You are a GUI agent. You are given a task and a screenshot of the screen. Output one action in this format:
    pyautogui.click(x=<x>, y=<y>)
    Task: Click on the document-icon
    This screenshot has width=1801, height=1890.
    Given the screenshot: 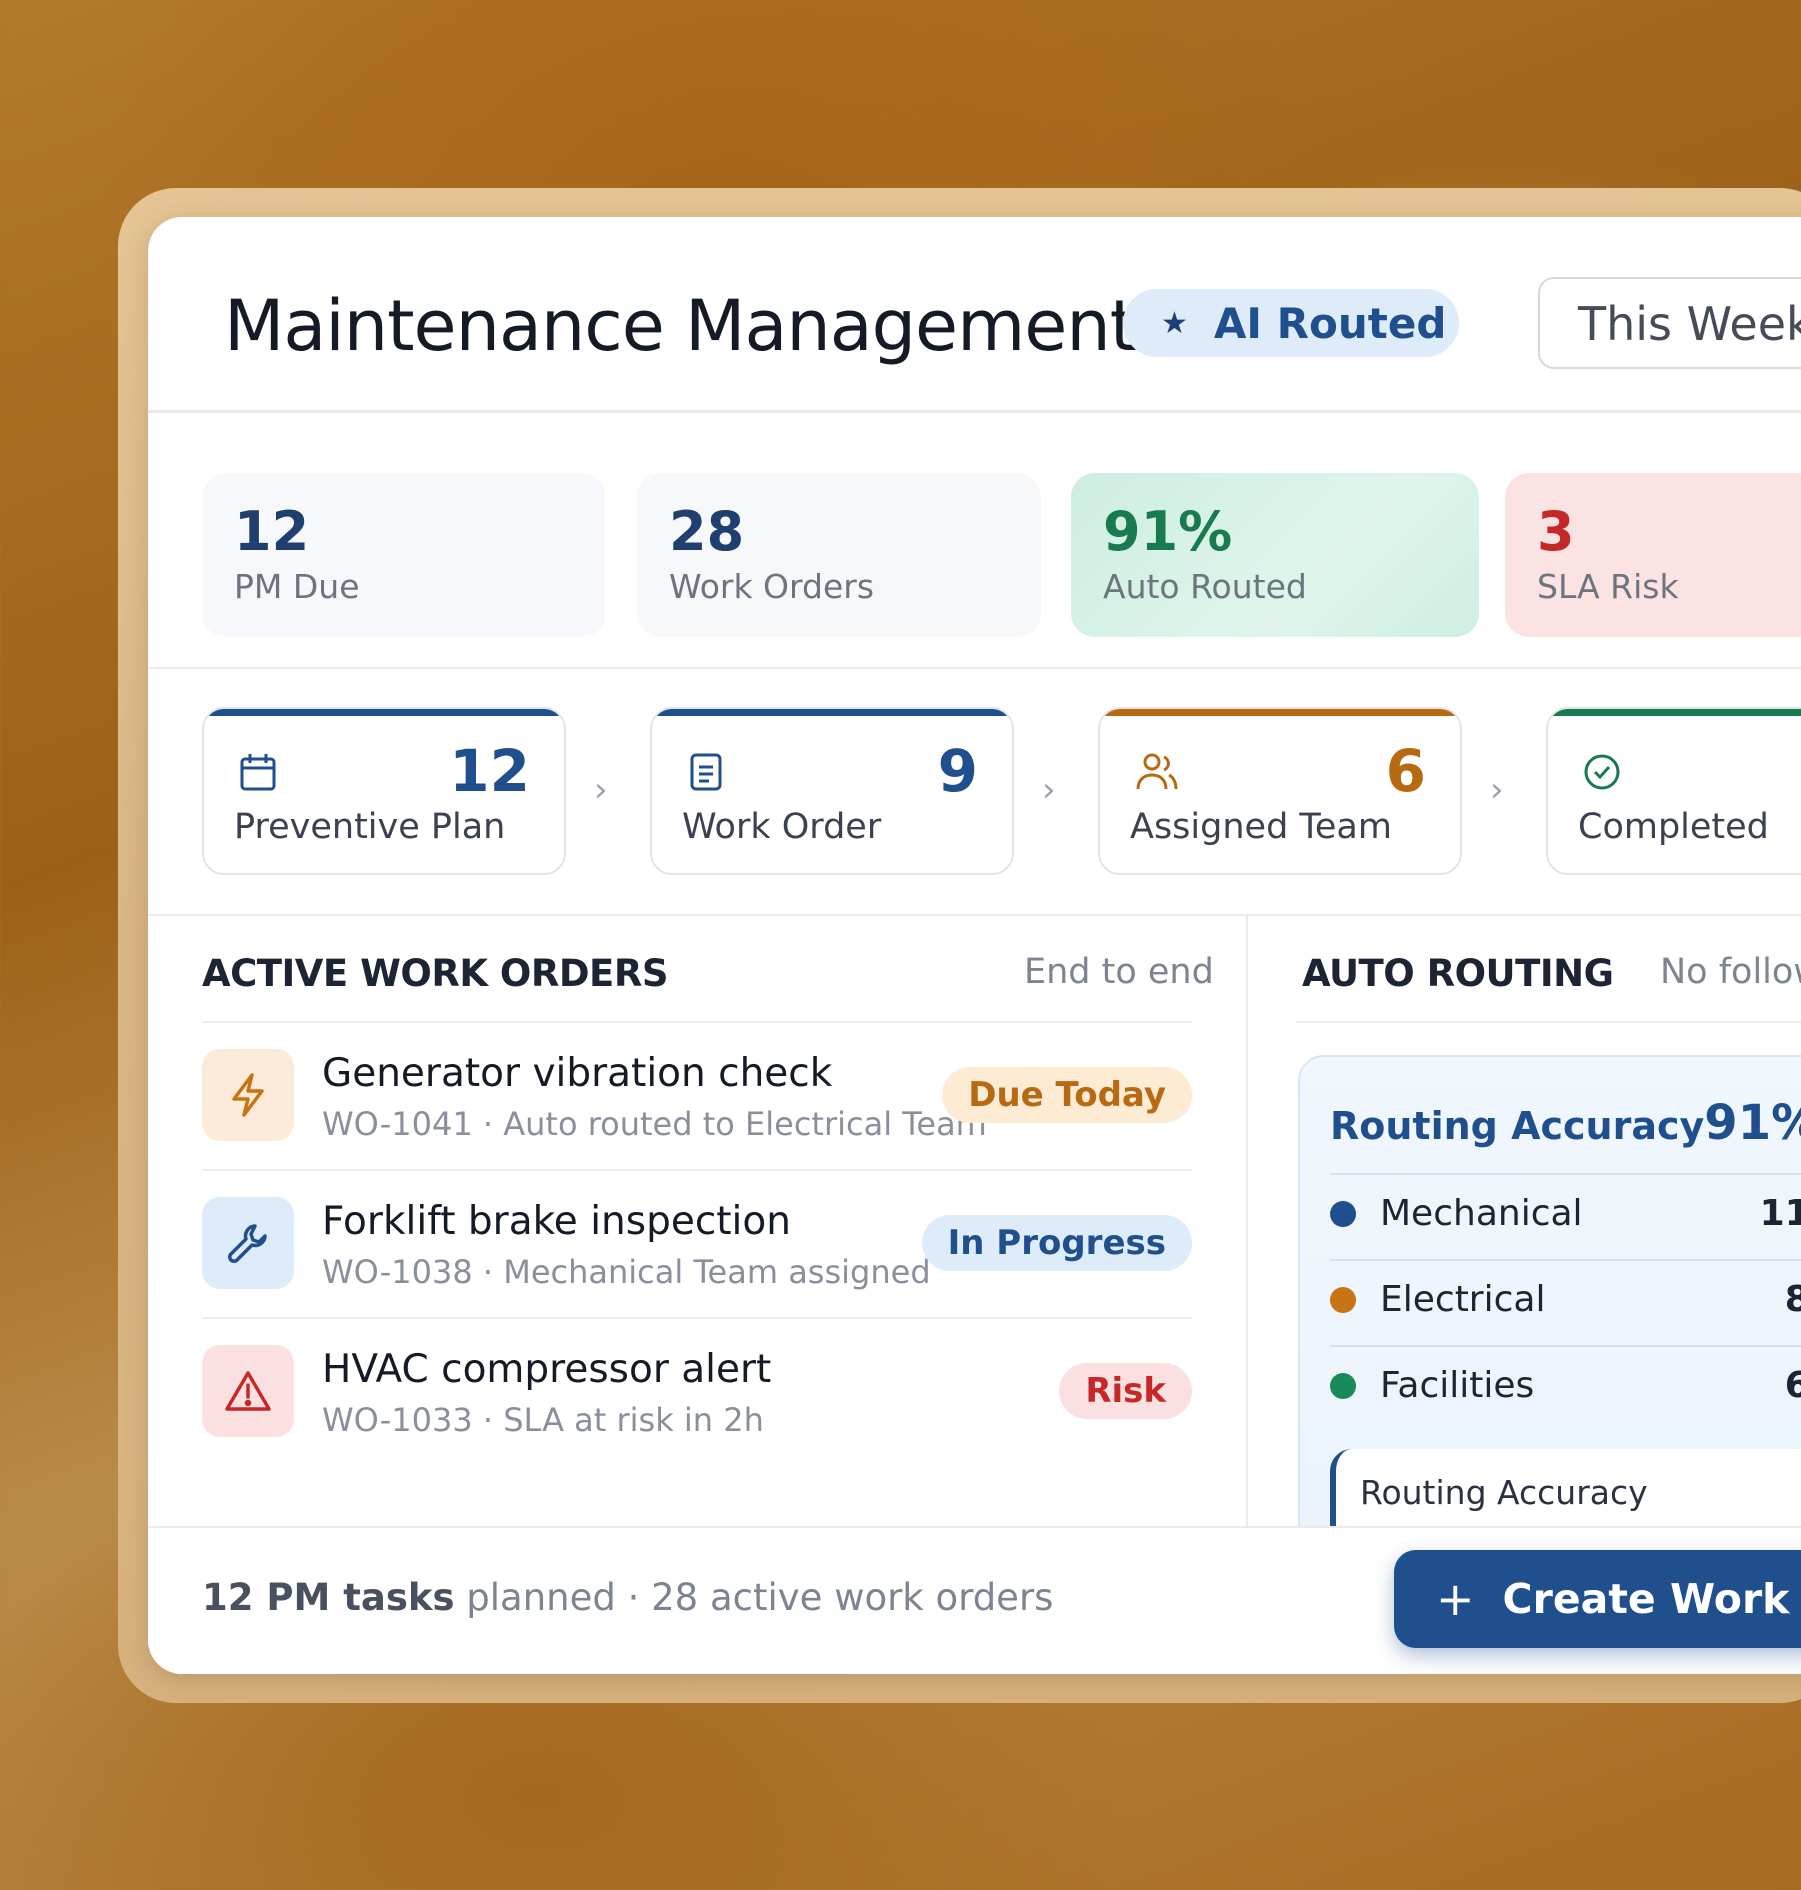 What is the action you would take?
    pyautogui.click(x=706, y=772)
    